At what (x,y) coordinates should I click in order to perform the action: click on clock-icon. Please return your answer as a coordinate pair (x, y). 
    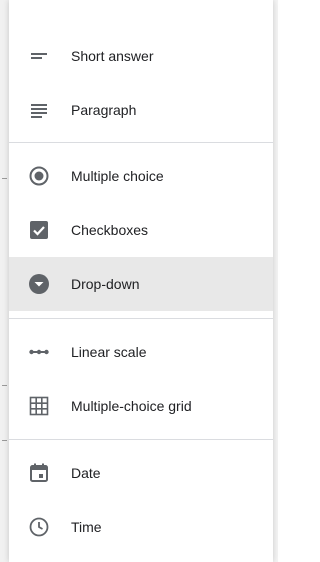
    Looking at the image, I should click on (39, 527).